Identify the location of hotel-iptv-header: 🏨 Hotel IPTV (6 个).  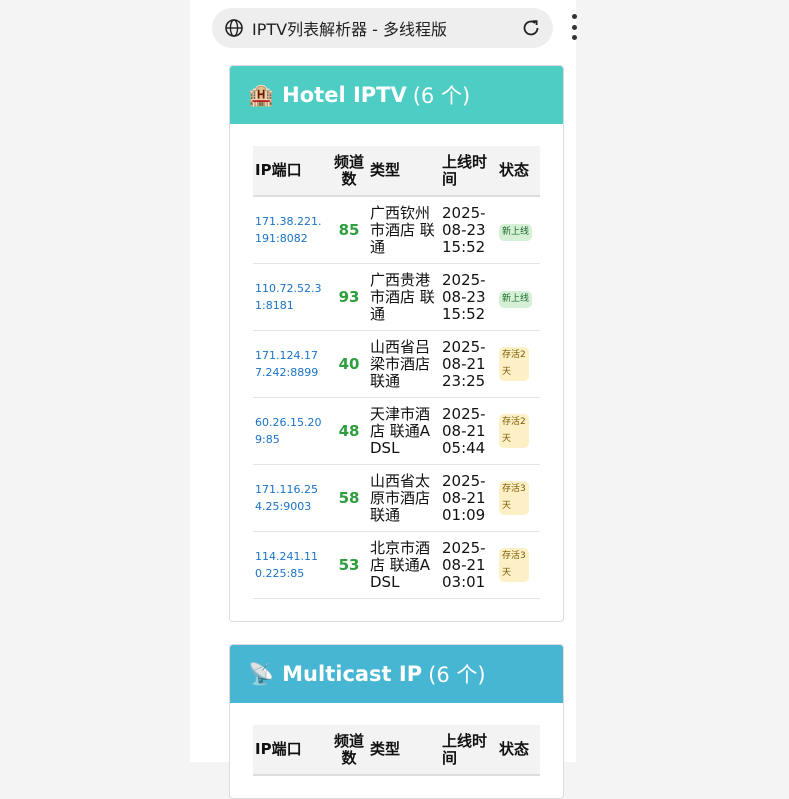
(396, 95).